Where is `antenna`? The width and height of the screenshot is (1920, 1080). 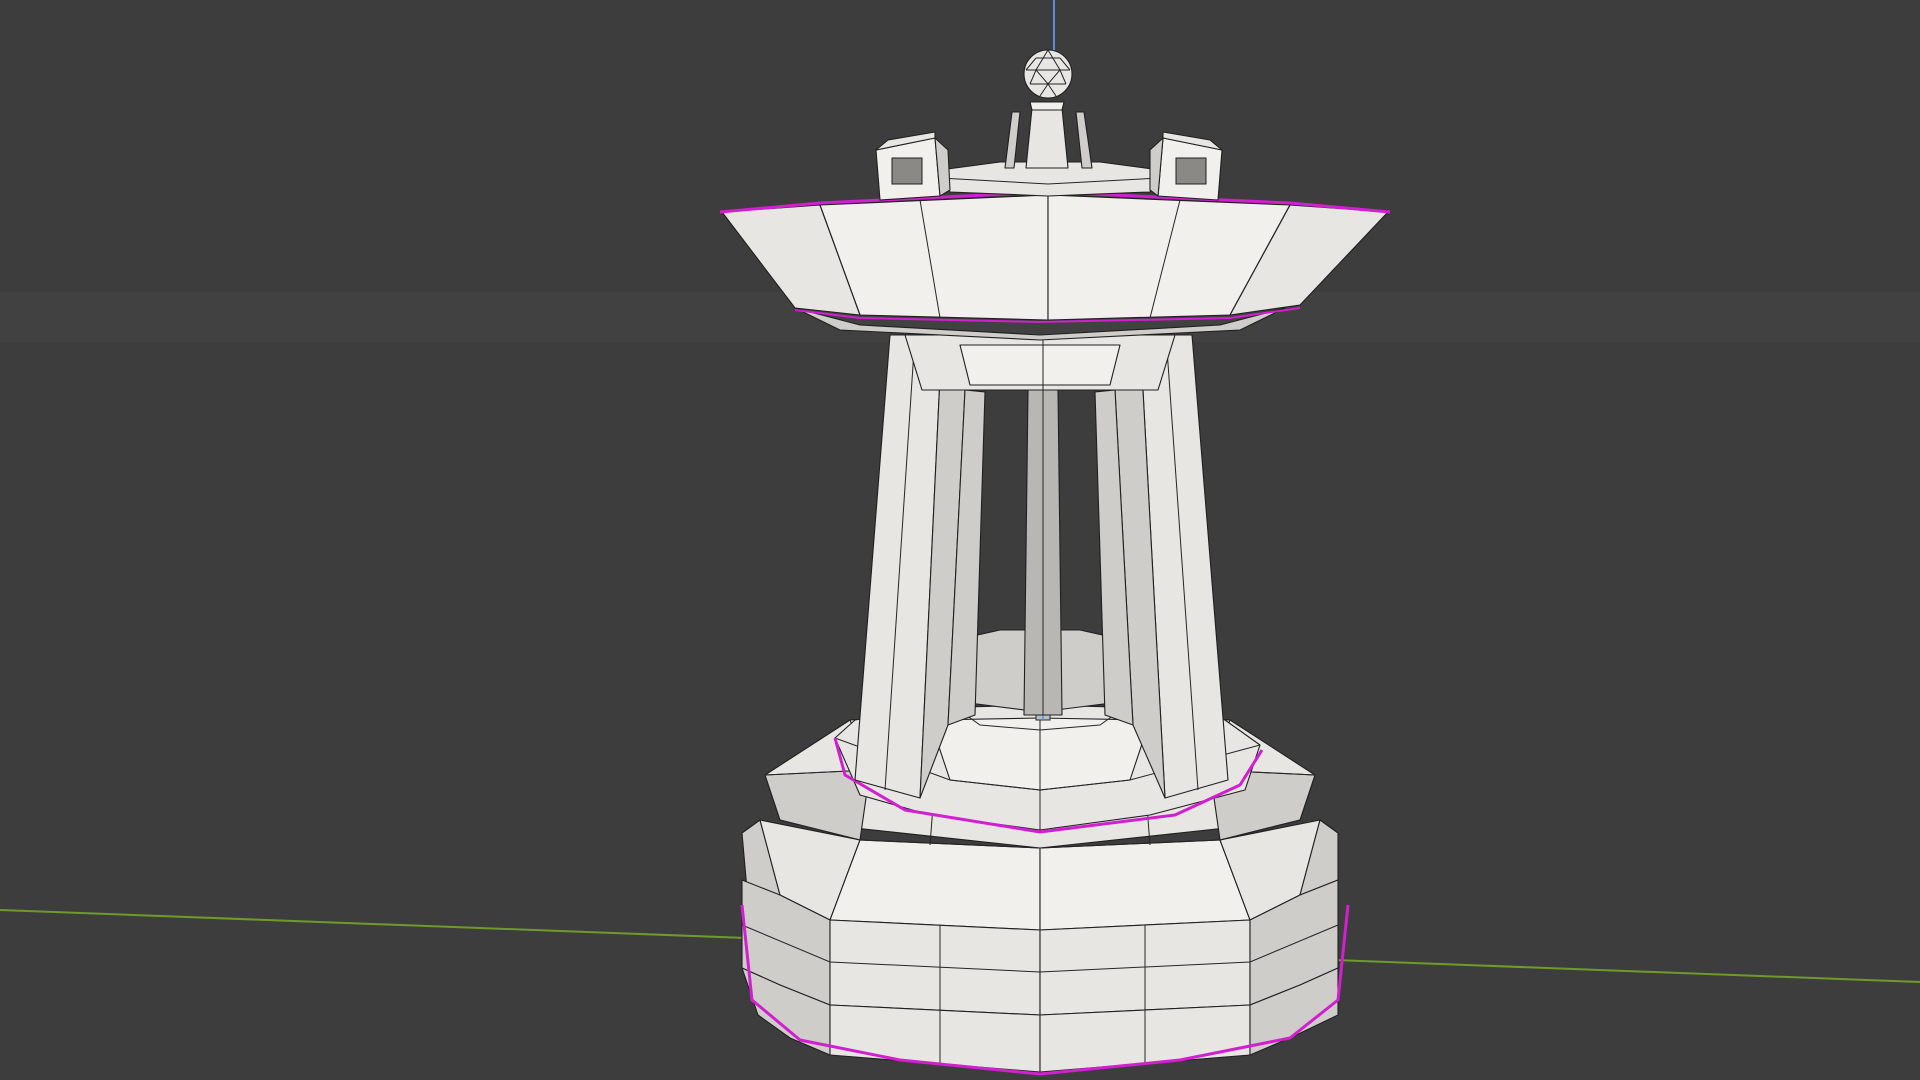
antenna is located at coordinates (1048, 109).